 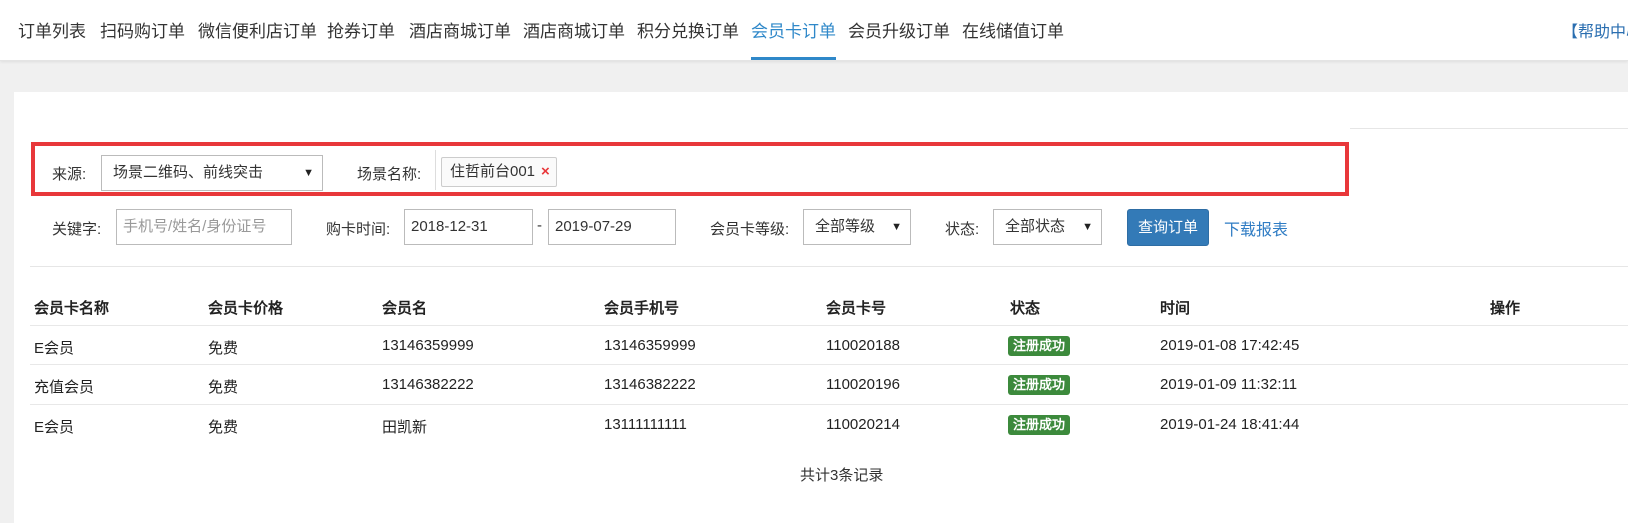 I want to click on status-select-value: 全部状态, so click(x=1035, y=226).